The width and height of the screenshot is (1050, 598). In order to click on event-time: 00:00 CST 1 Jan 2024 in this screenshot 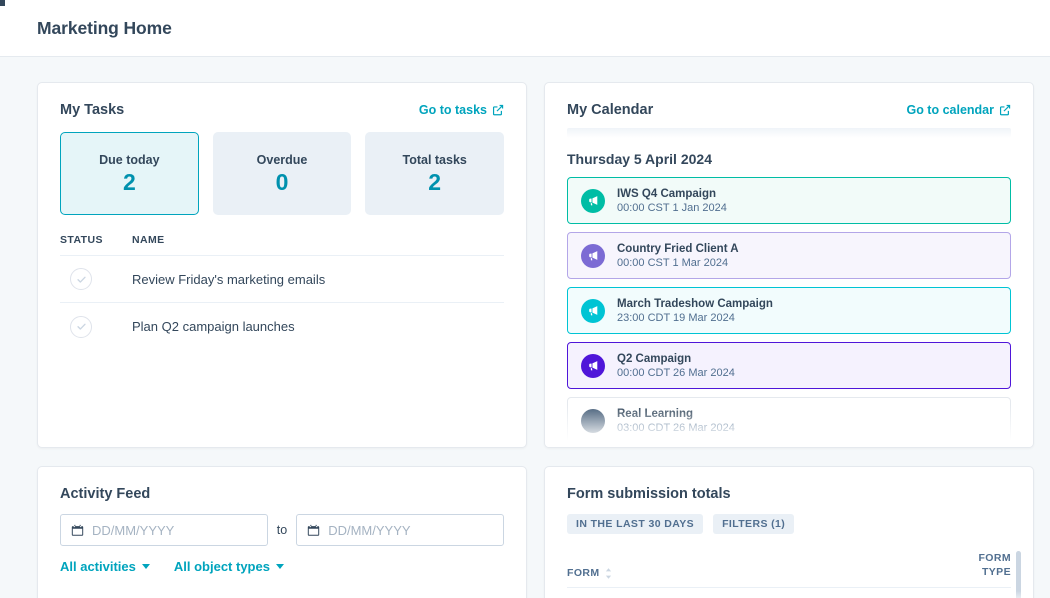, I will do `click(672, 207)`.